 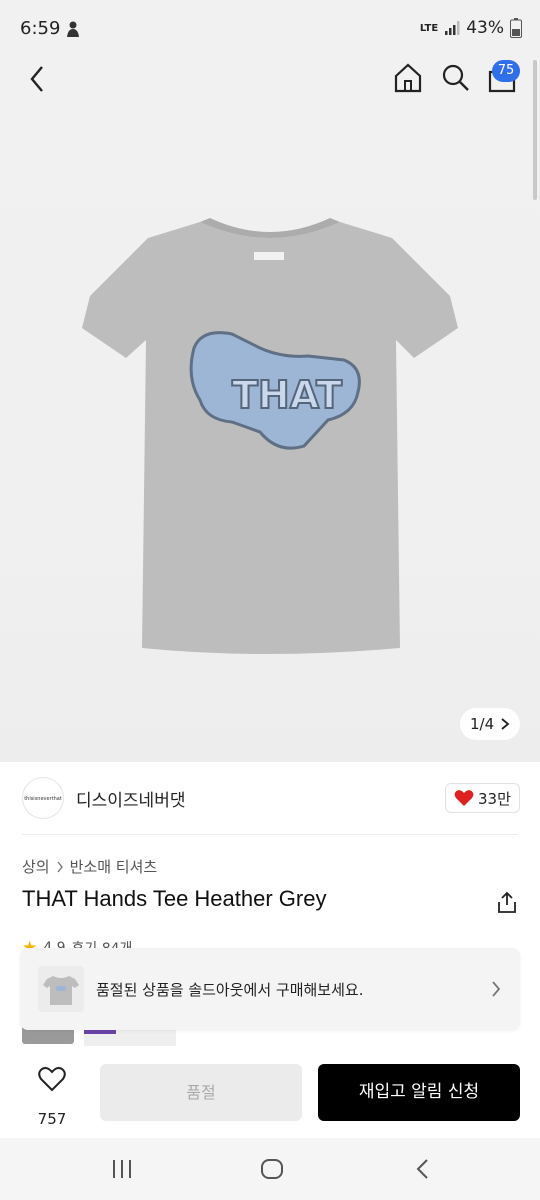 I want to click on signal-icon, so click(x=452, y=28).